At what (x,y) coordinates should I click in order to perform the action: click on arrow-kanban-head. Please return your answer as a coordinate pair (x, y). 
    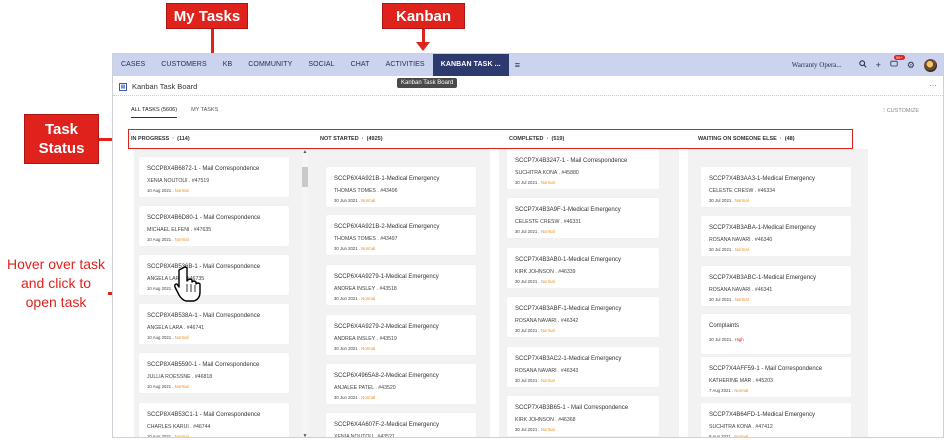
    Looking at the image, I should click on (423, 46).